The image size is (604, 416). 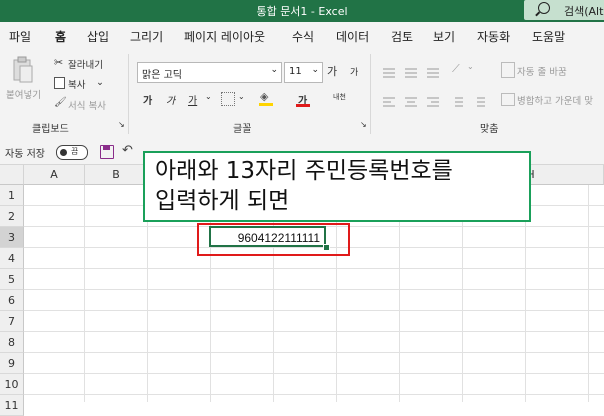 I want to click on copy-icon, so click(x=59, y=83).